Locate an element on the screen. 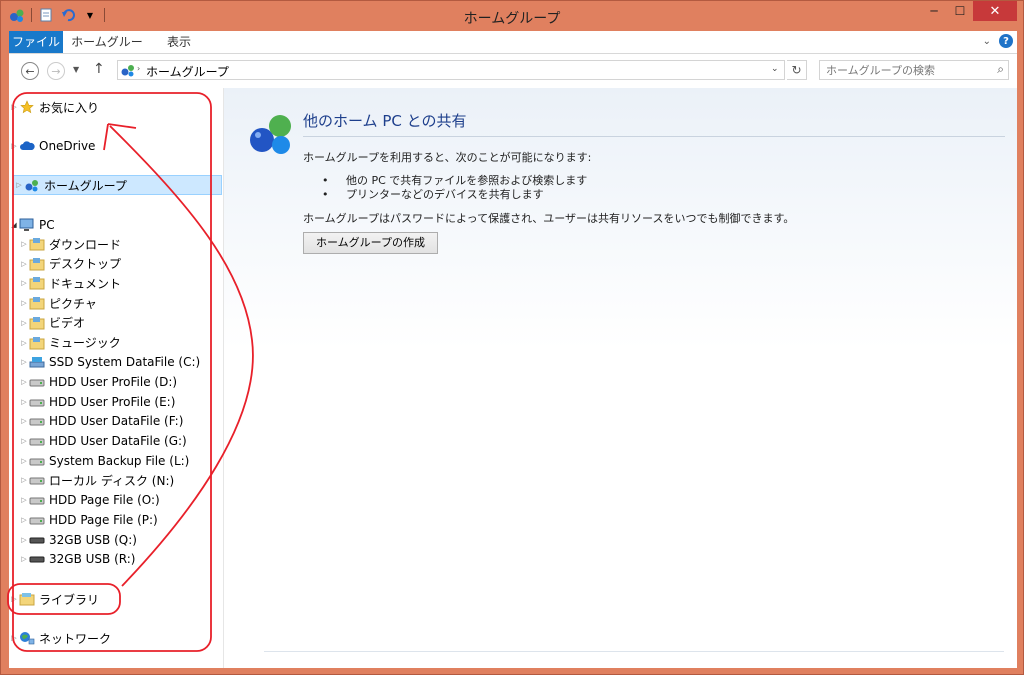  nav-item-pc-child: ▷ HDD Page File (P:) is located at coordinates (116, 520).